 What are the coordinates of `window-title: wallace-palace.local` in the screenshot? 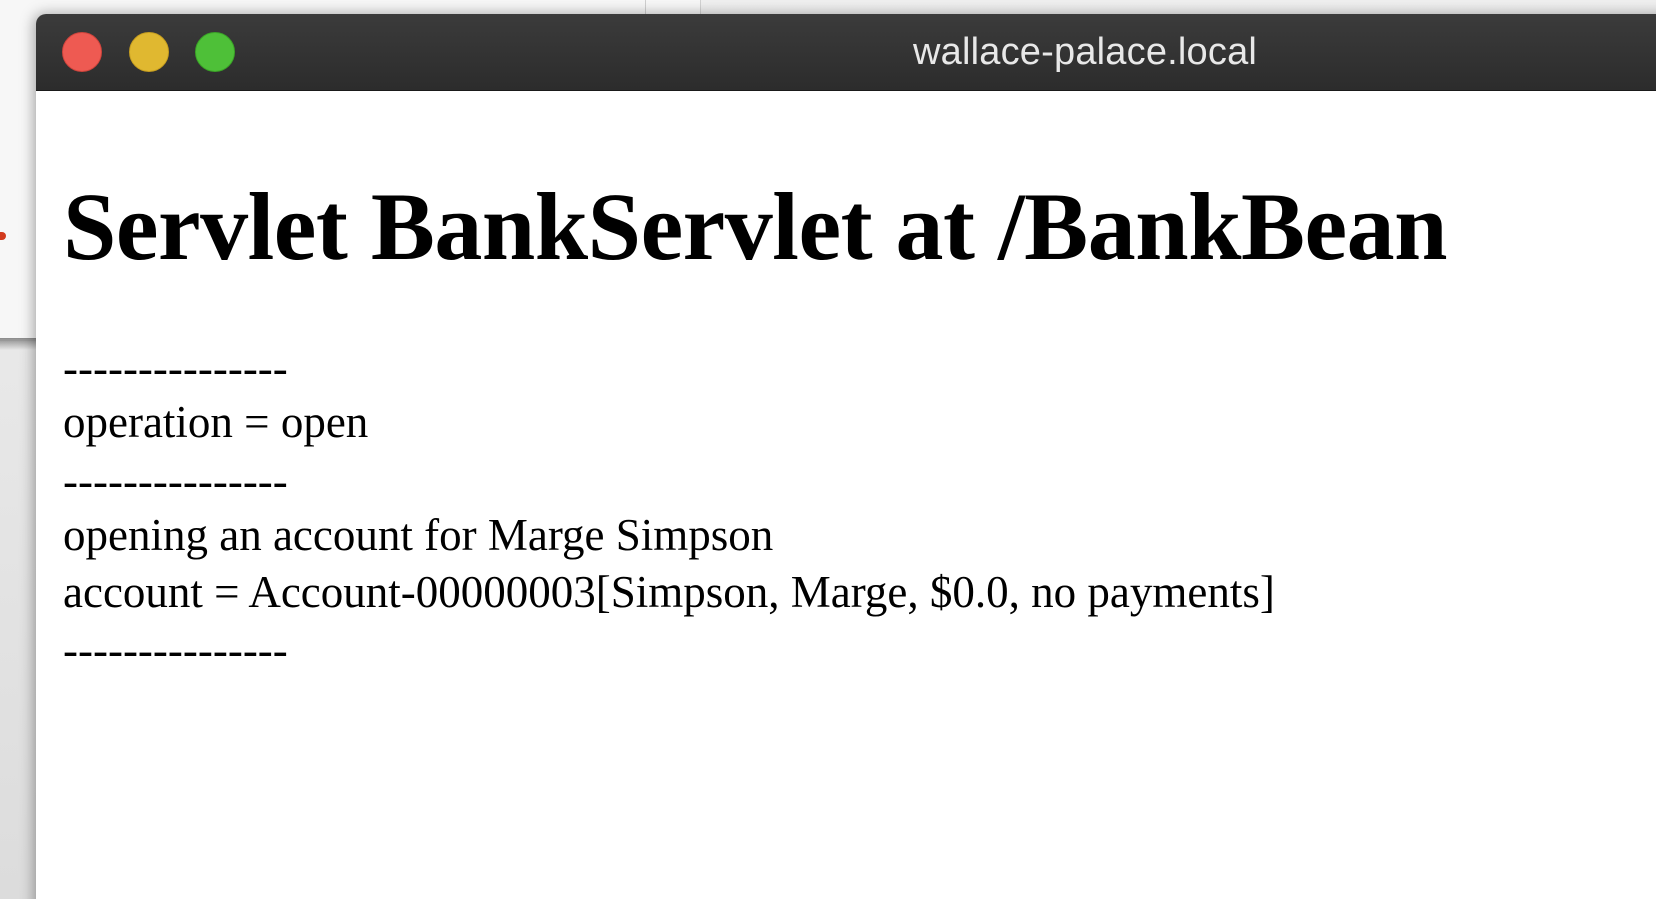 It's located at (1085, 52).